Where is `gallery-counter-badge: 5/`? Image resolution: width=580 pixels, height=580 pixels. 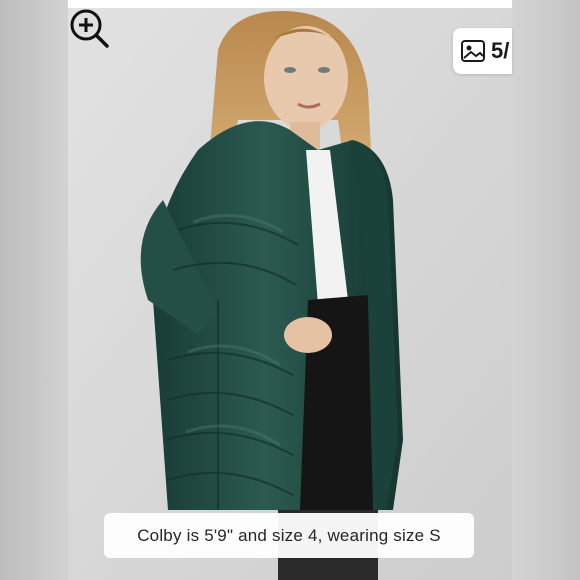
gallery-counter-badge: 5/ is located at coordinates (482, 51).